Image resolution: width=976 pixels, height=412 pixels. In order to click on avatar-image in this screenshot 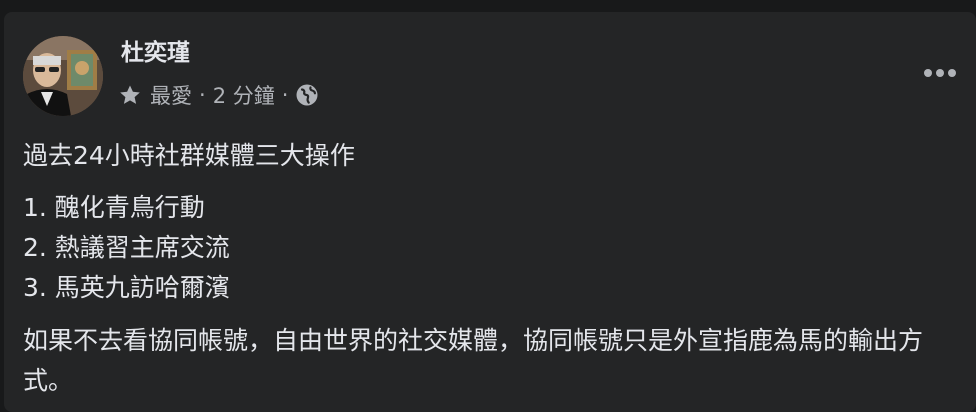, I will do `click(63, 76)`.